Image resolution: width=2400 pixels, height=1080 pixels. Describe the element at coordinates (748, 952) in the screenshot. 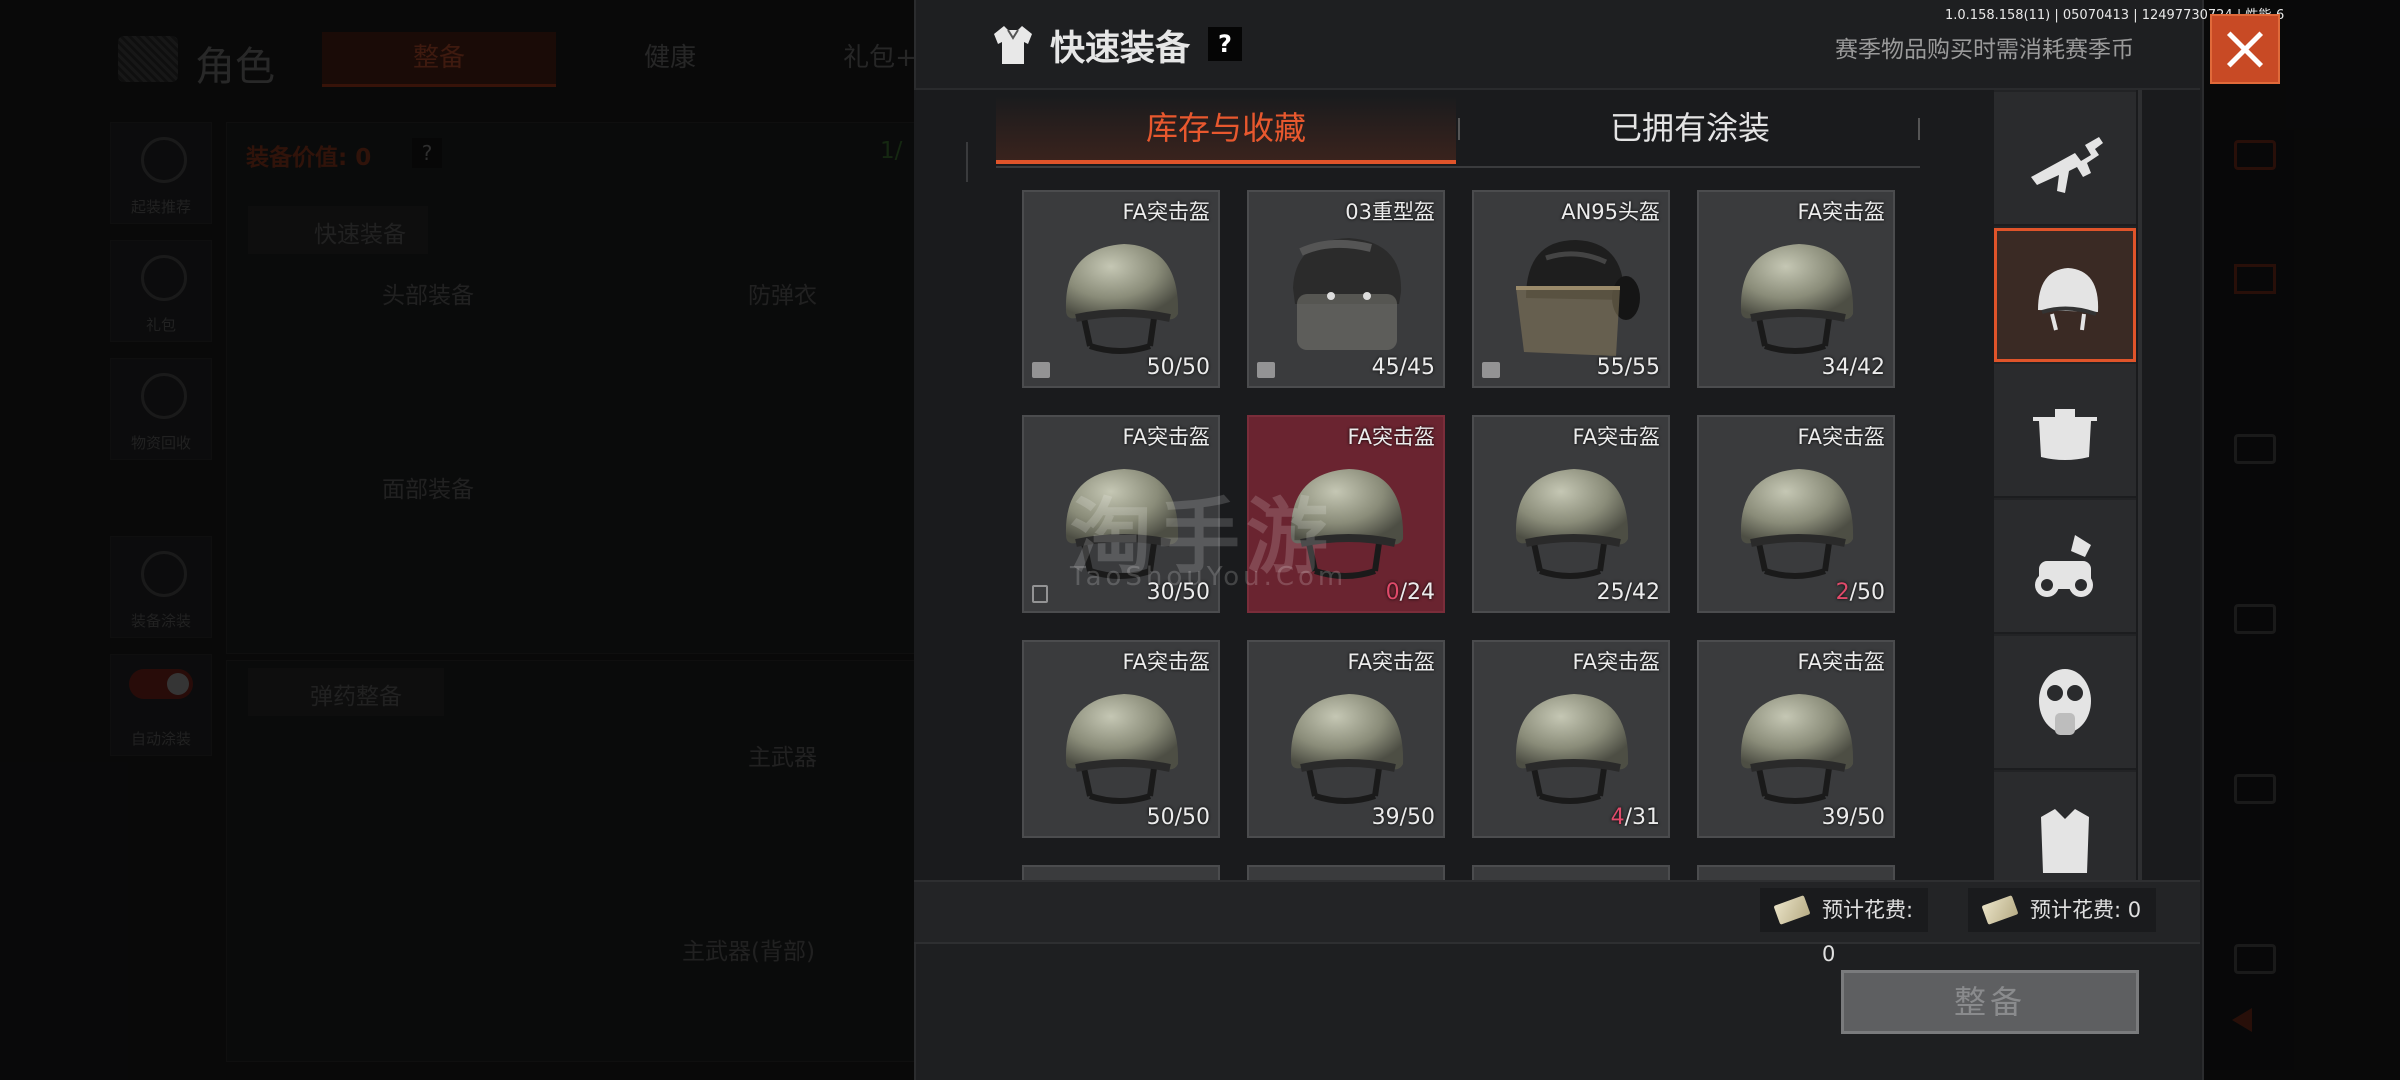

I see `bg-primary-back-label: 主武器(背部)` at that location.